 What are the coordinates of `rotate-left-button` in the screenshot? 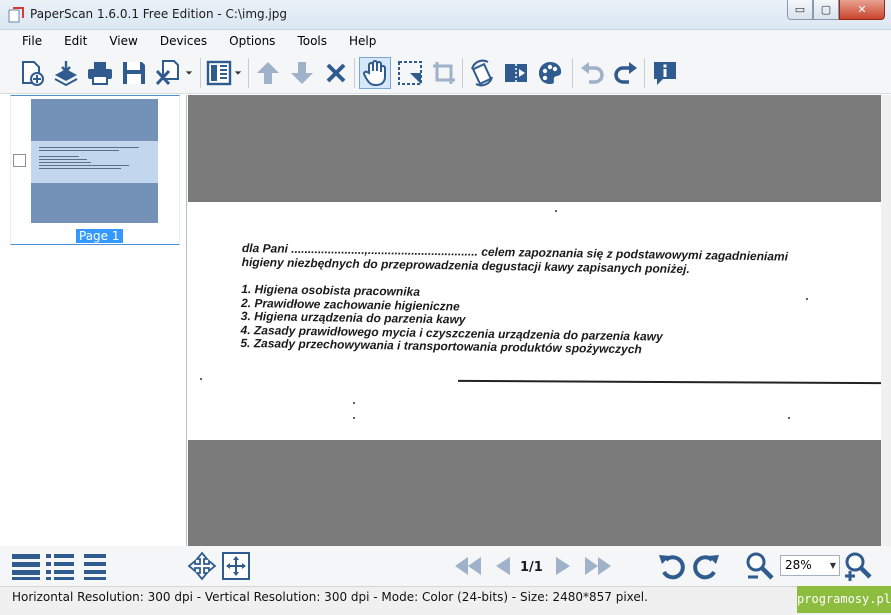 It's located at (672, 566).